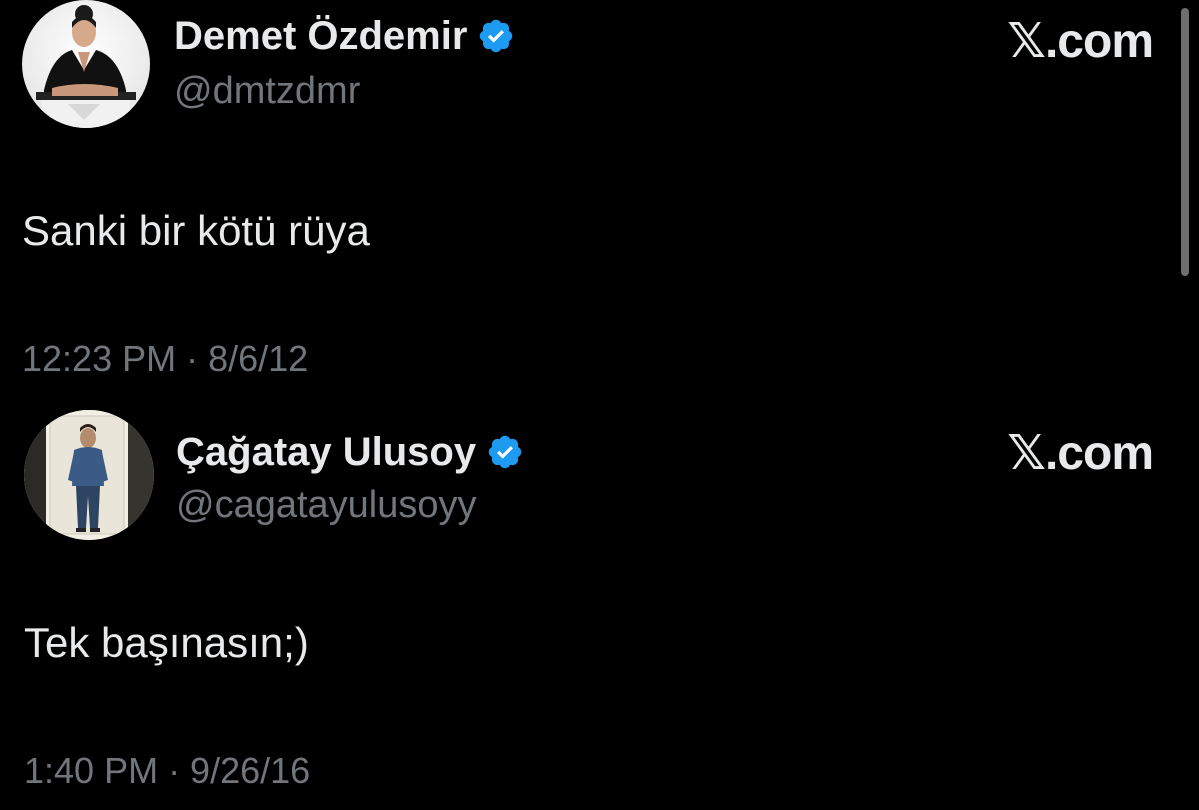 Image resolution: width=1199 pixels, height=810 pixels. Describe the element at coordinates (326, 452) in the screenshot. I see `display-name-text: Çağatay Ulusoy` at that location.